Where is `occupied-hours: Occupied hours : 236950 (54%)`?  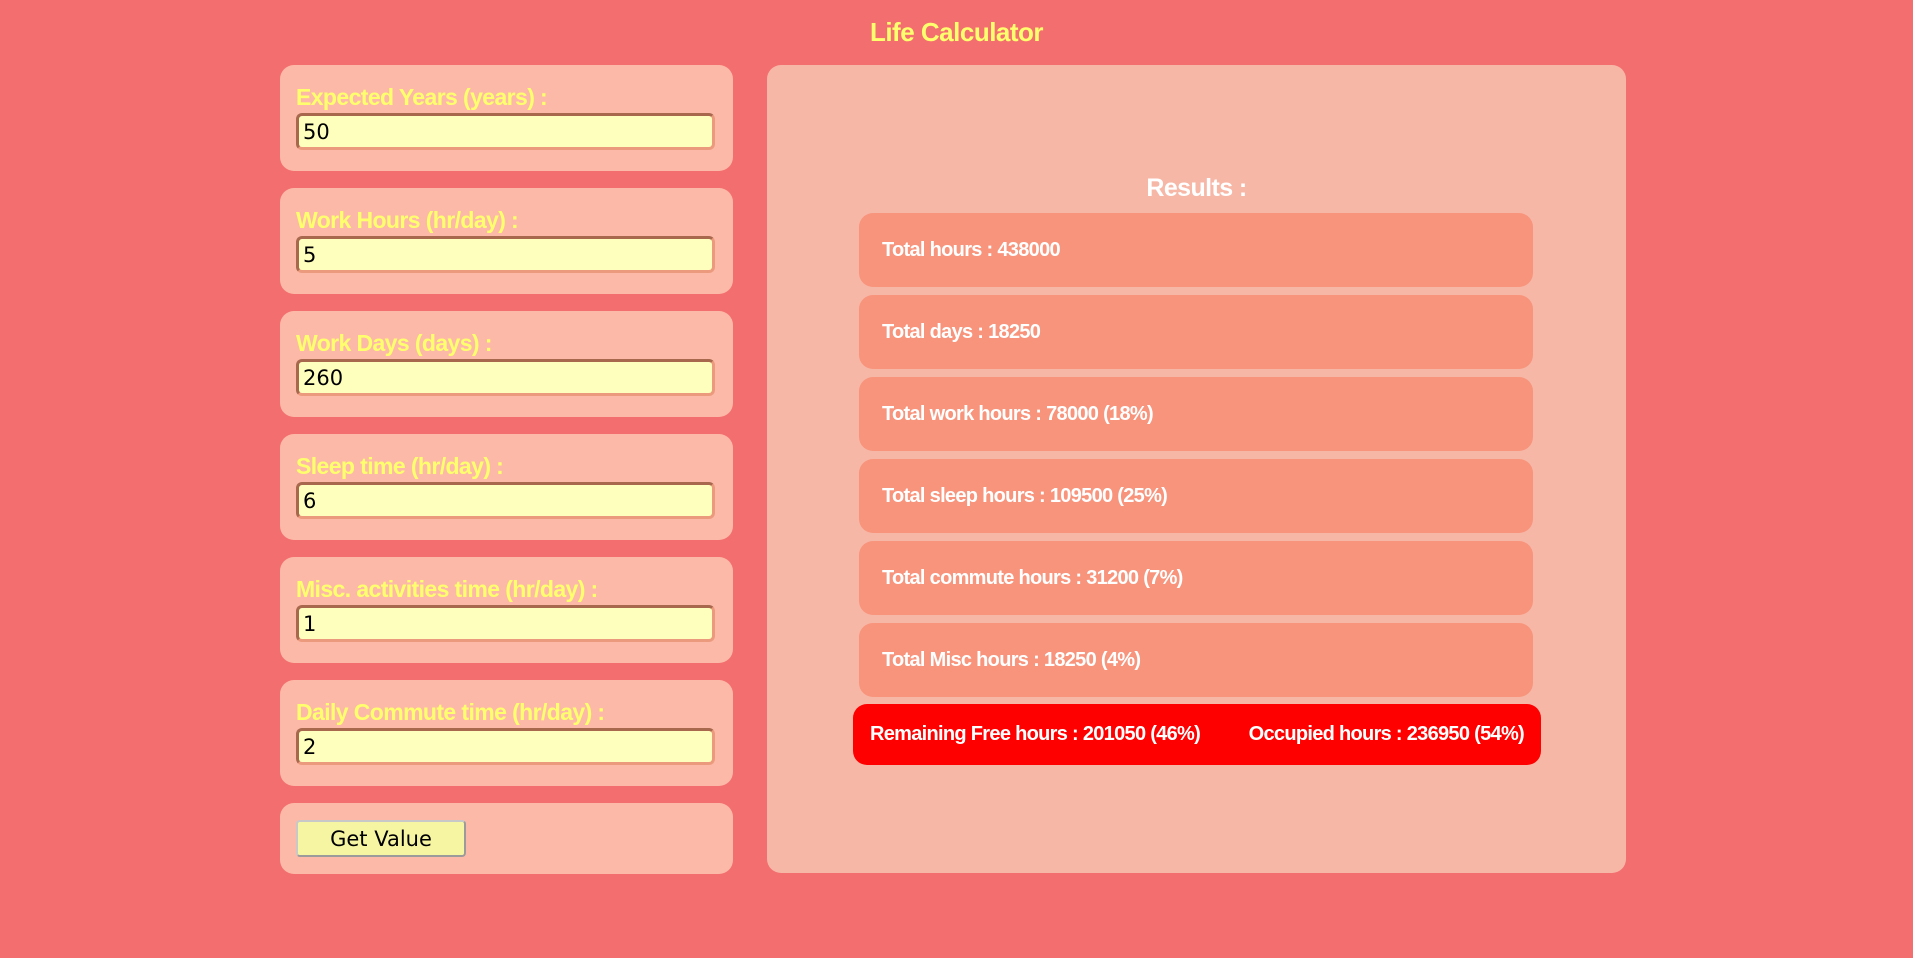 occupied-hours: Occupied hours : 236950 (54%) is located at coordinates (1386, 734).